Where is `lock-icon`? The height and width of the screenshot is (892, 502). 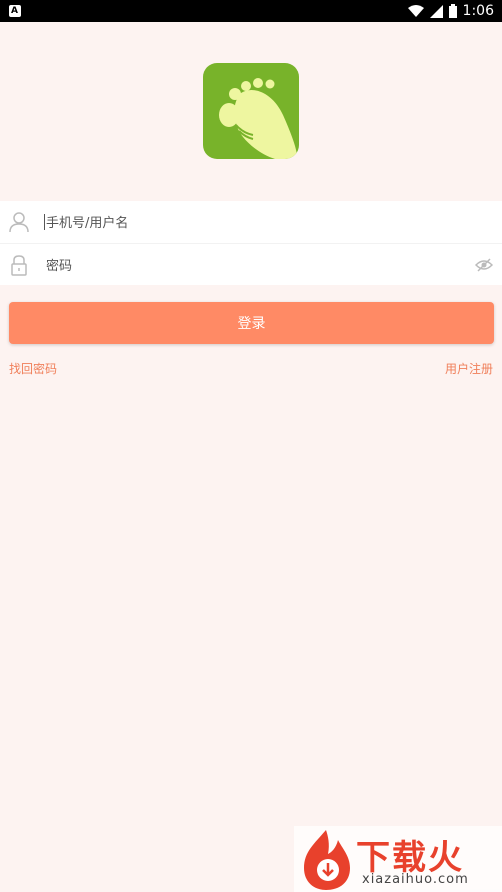 lock-icon is located at coordinates (19, 265).